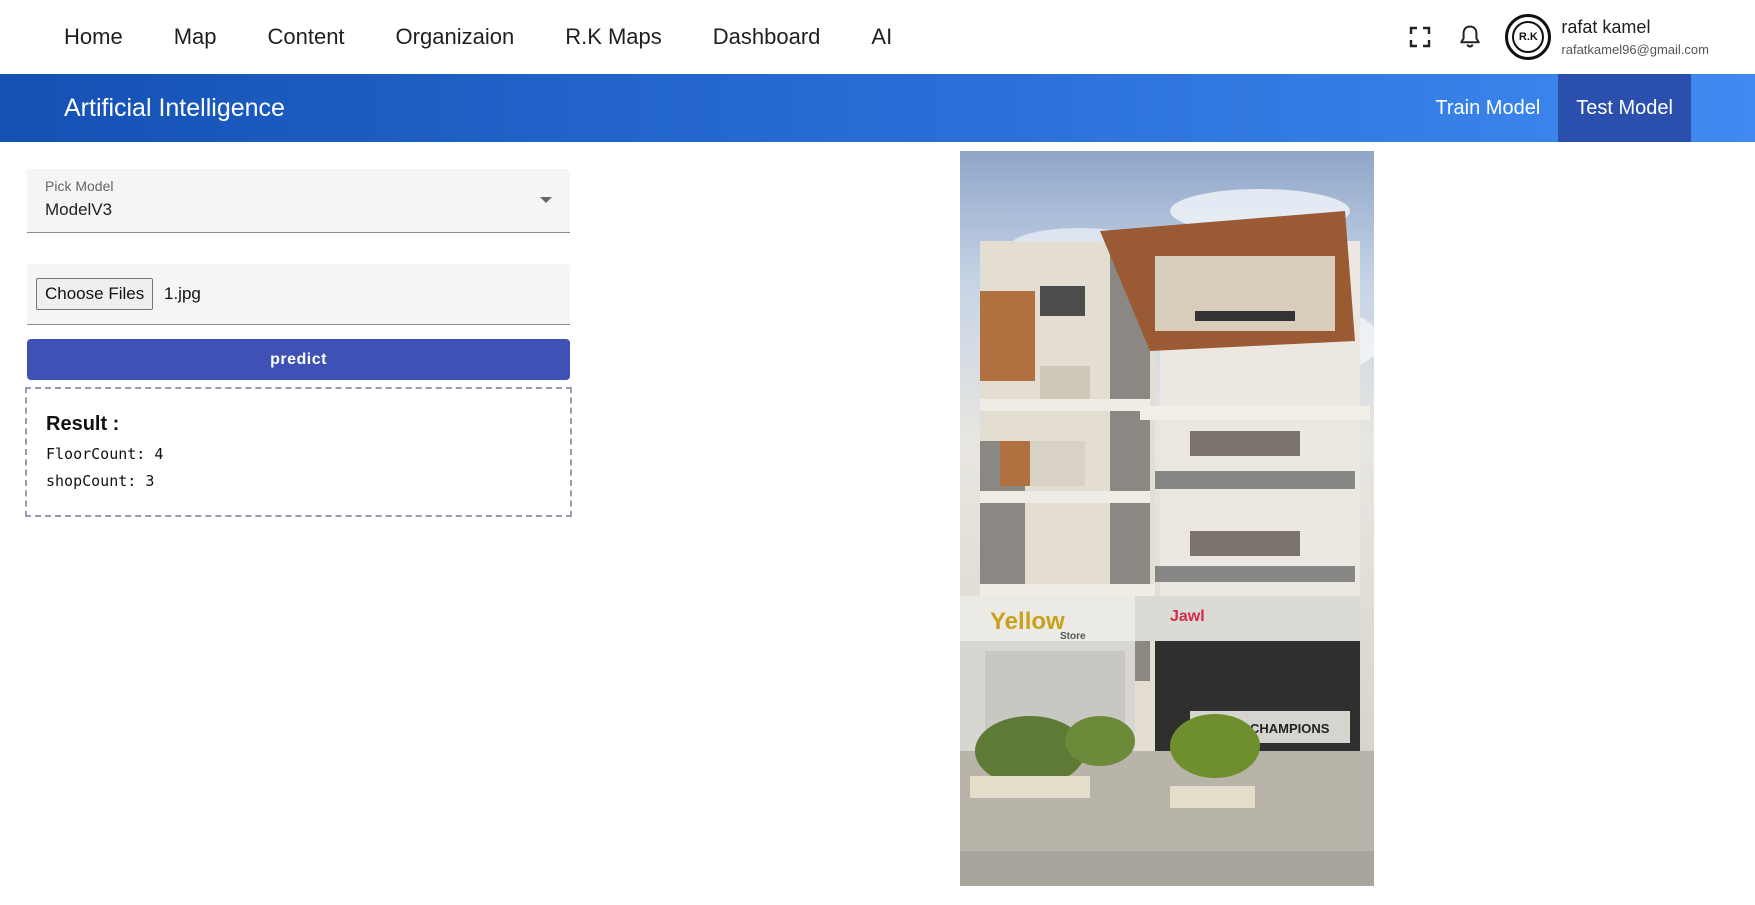 This screenshot has height=905, width=1755. Describe the element at coordinates (546, 200) in the screenshot. I see `caret-down-icon` at that location.